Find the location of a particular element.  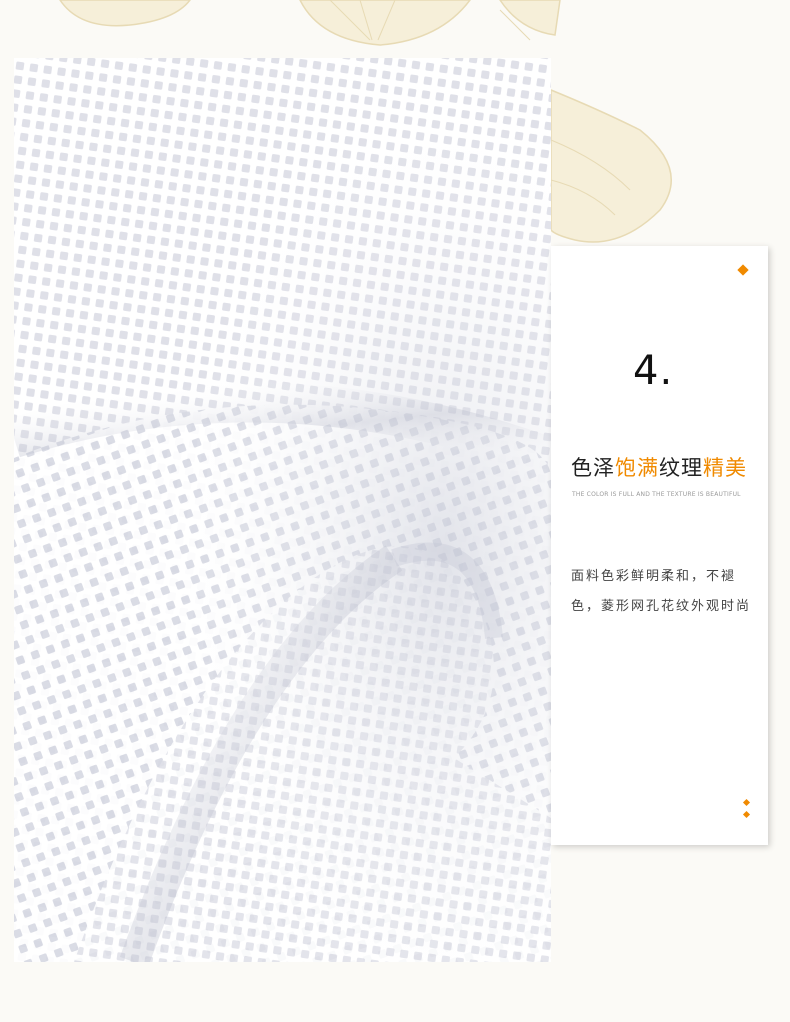

feature-headline: 色泽饱满纹理精美 is located at coordinates (659, 467).